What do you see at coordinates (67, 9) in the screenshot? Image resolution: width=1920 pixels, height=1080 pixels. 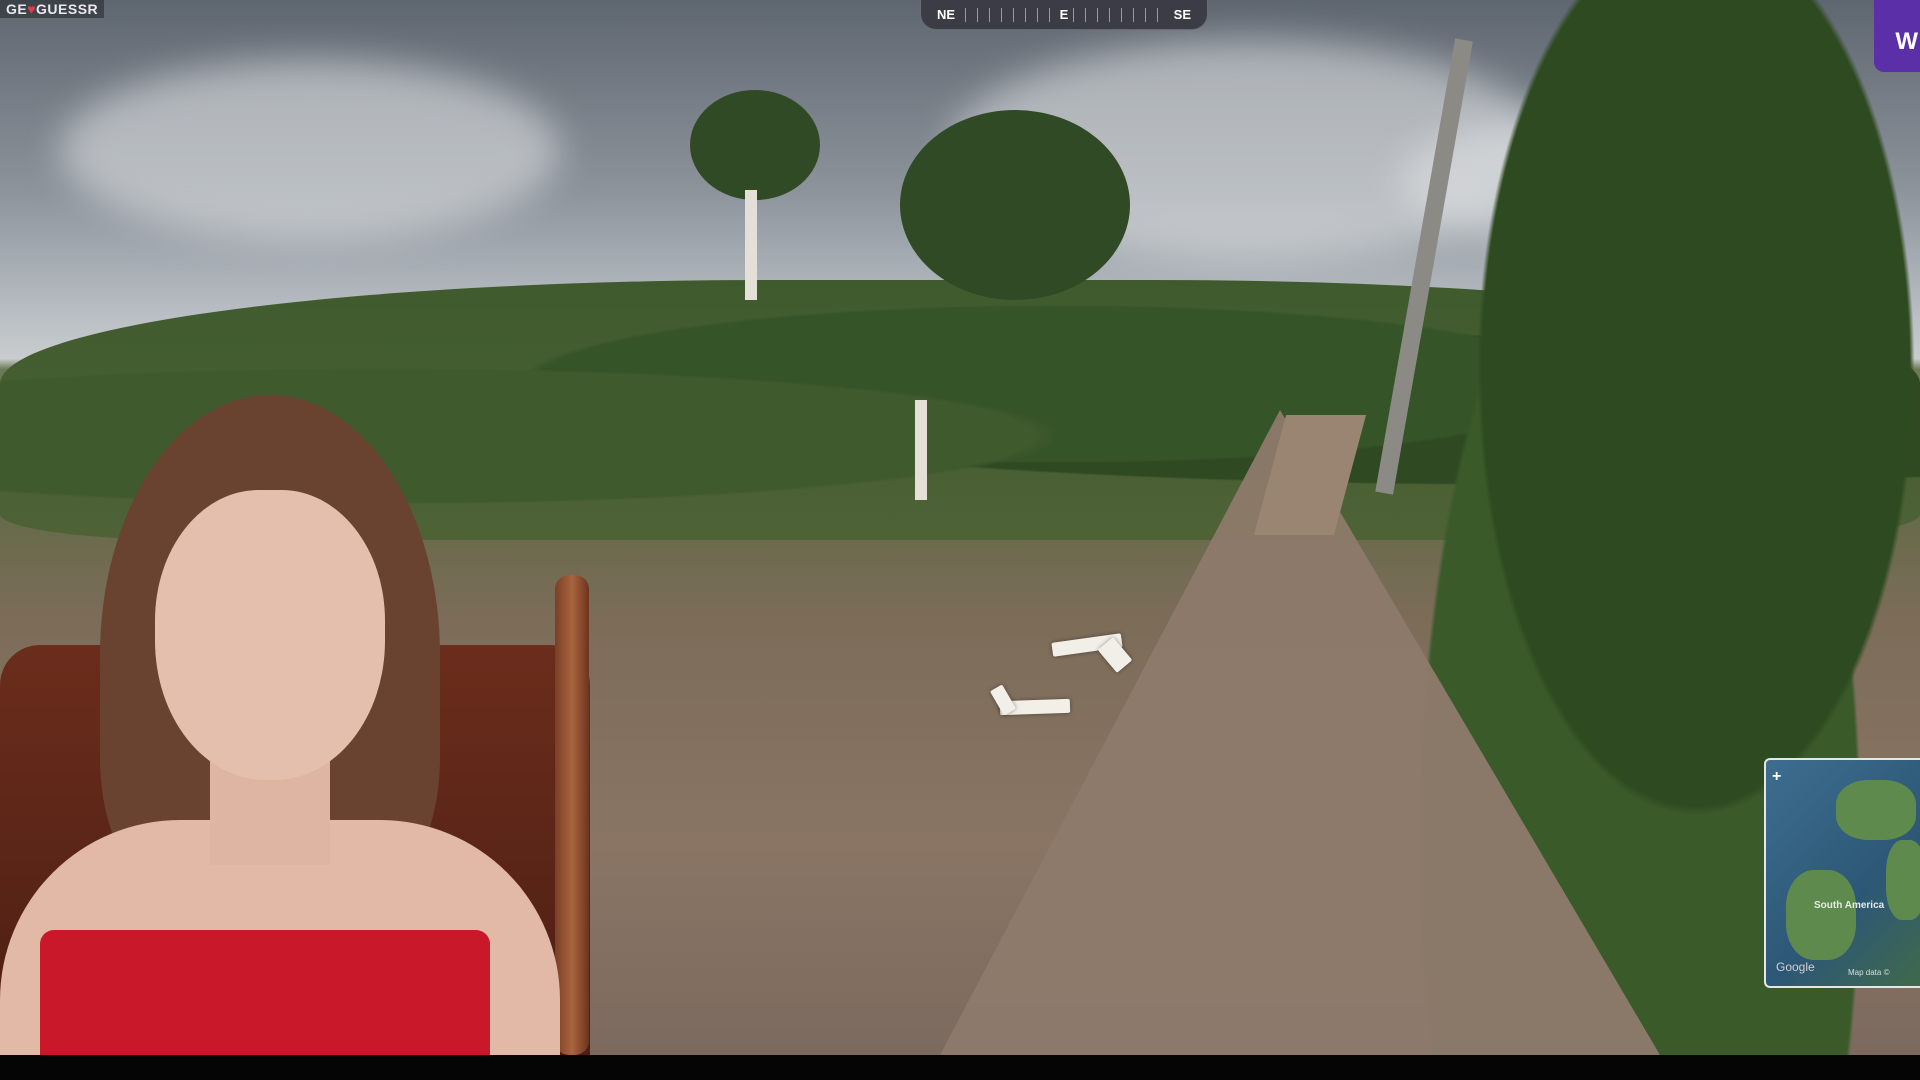 I see `logo-text: GUESSR` at bounding box center [67, 9].